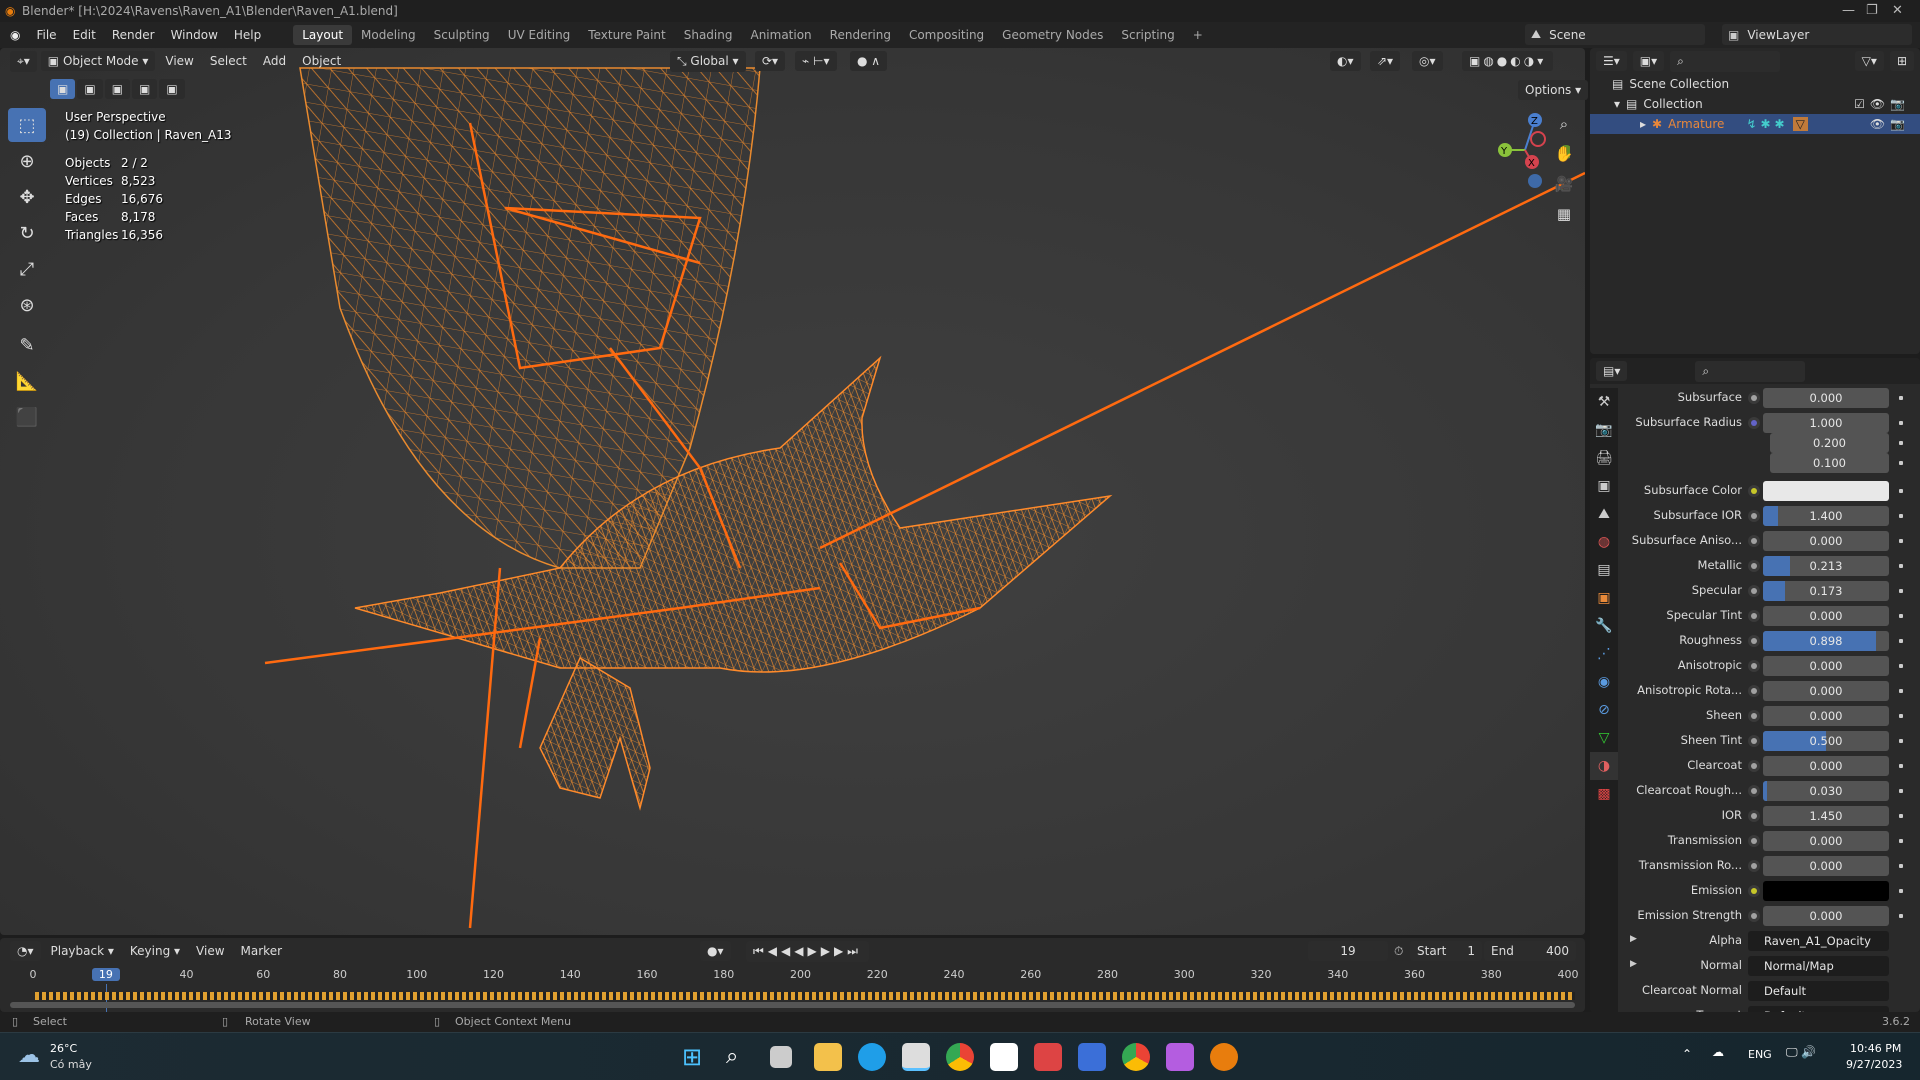 Image resolution: width=1920 pixels, height=1080 pixels. I want to click on current-frame-field: 19, so click(1348, 951).